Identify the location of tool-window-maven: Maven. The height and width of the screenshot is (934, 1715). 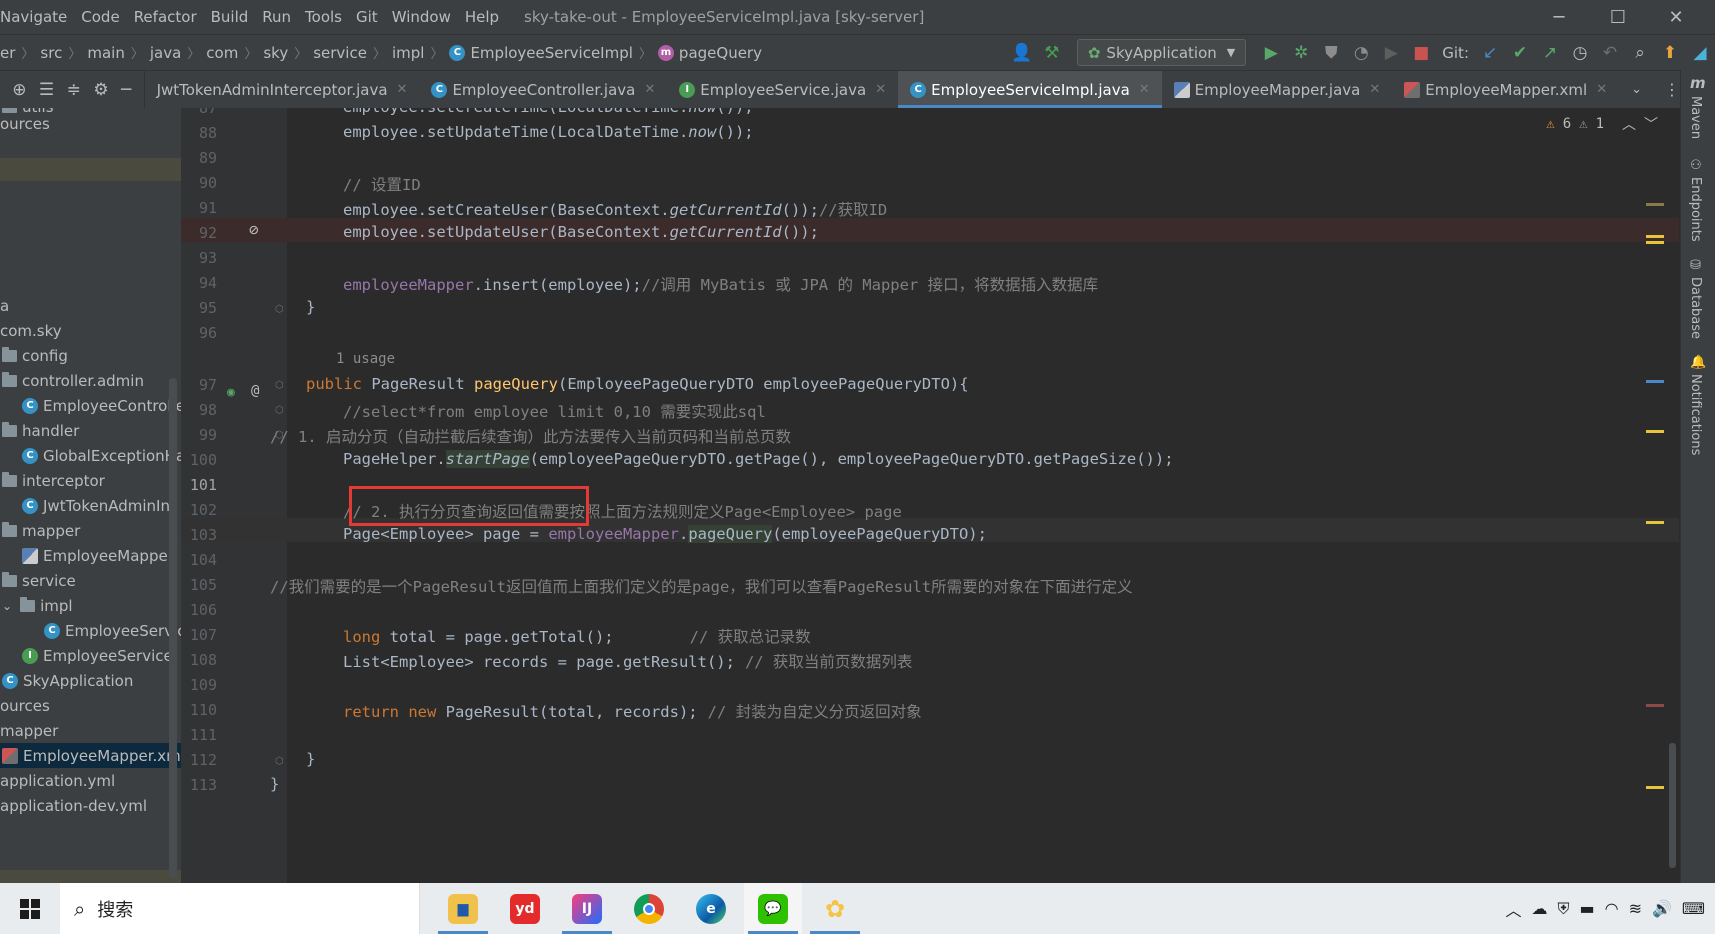
(1695, 117).